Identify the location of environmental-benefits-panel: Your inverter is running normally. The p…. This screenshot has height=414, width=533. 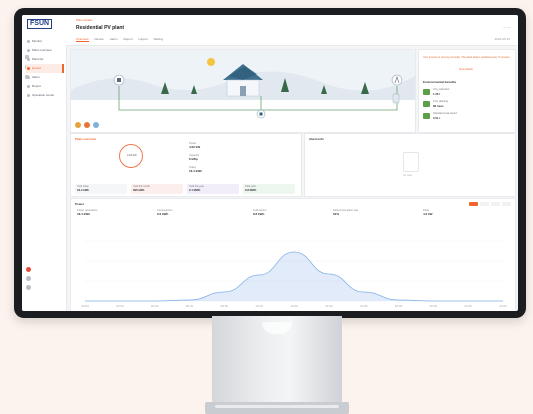
(467, 91).